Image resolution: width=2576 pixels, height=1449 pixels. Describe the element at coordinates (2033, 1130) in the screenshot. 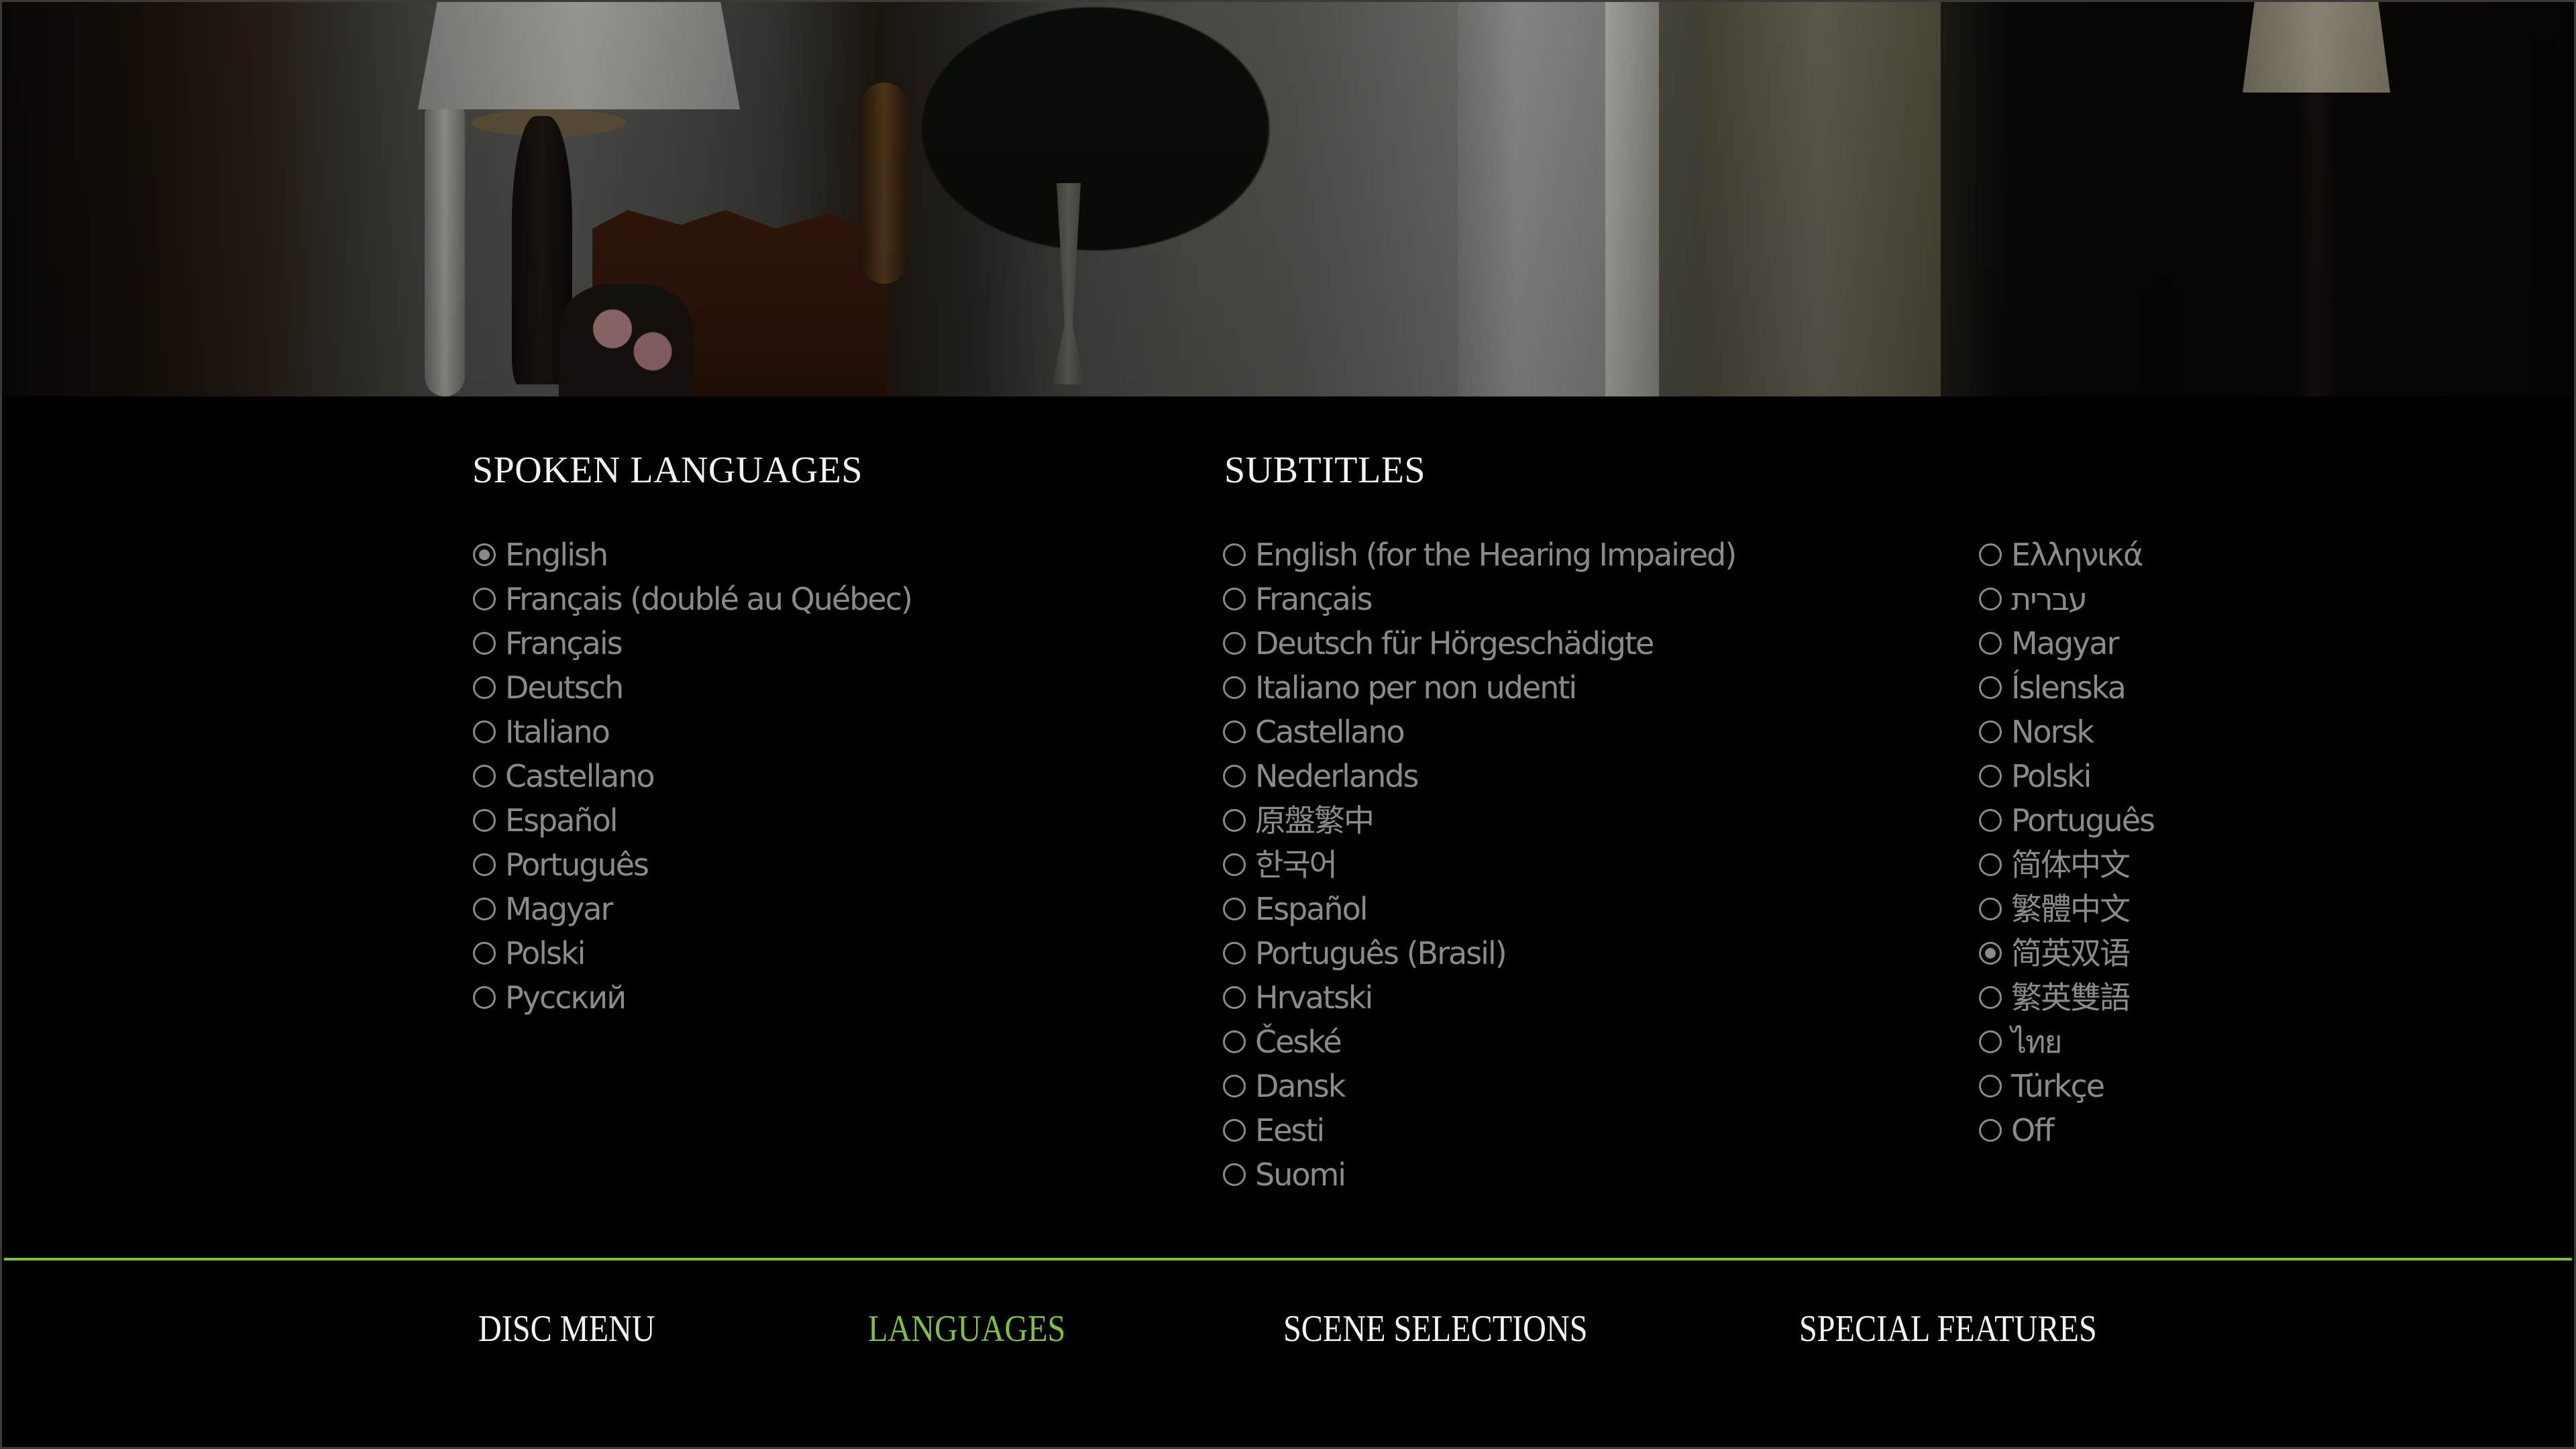

I see `language-option-label: Off` at that location.